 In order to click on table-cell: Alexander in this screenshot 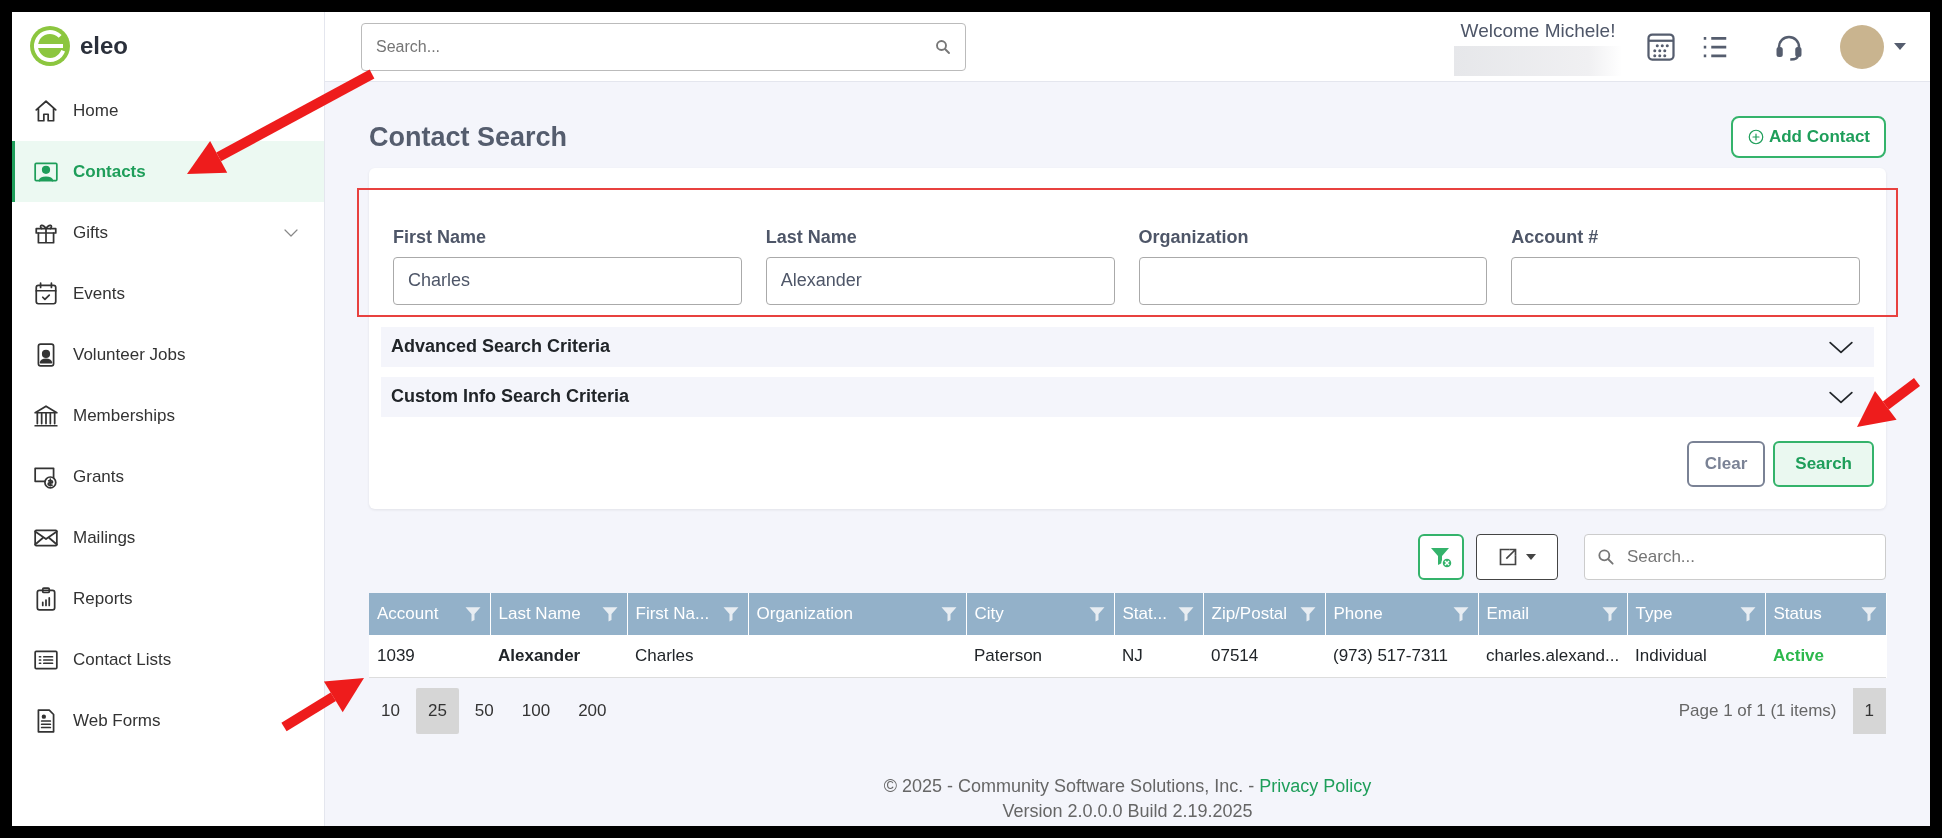, I will do `click(558, 656)`.